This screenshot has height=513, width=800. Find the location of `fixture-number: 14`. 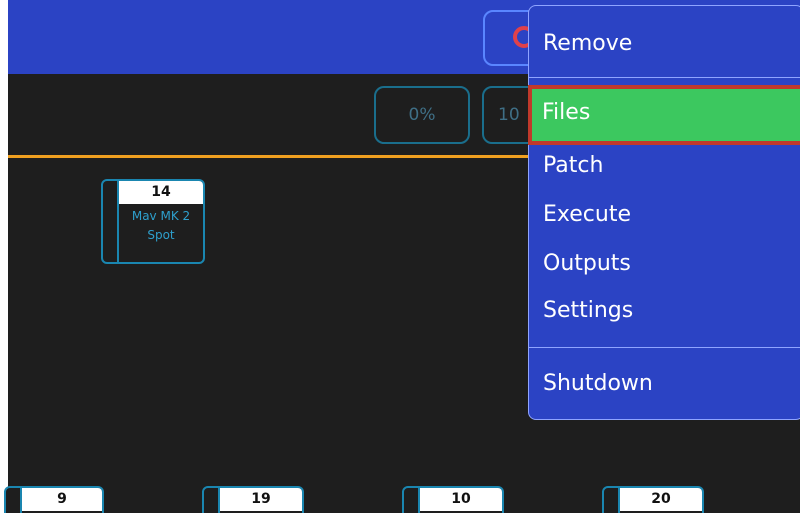

fixture-number: 14 is located at coordinates (161, 192).